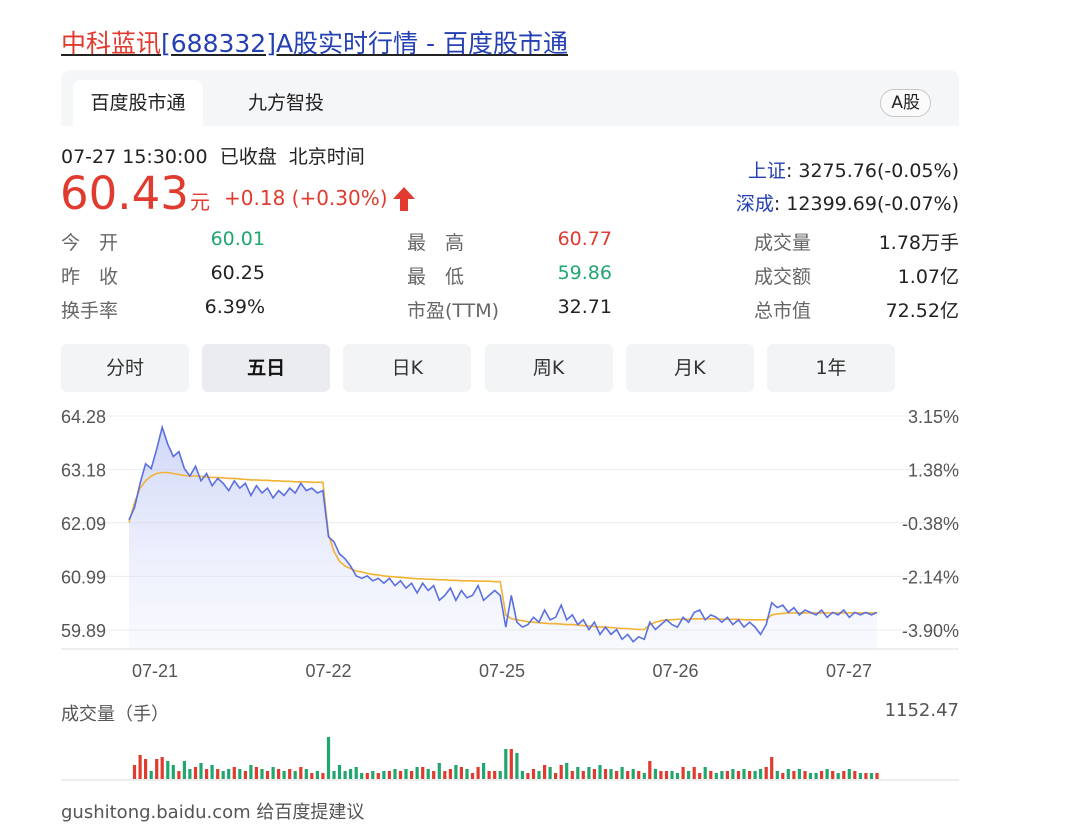 The height and width of the screenshot is (824, 1080). Describe the element at coordinates (407, 368) in the screenshot. I see `period-button: 日K` at that location.